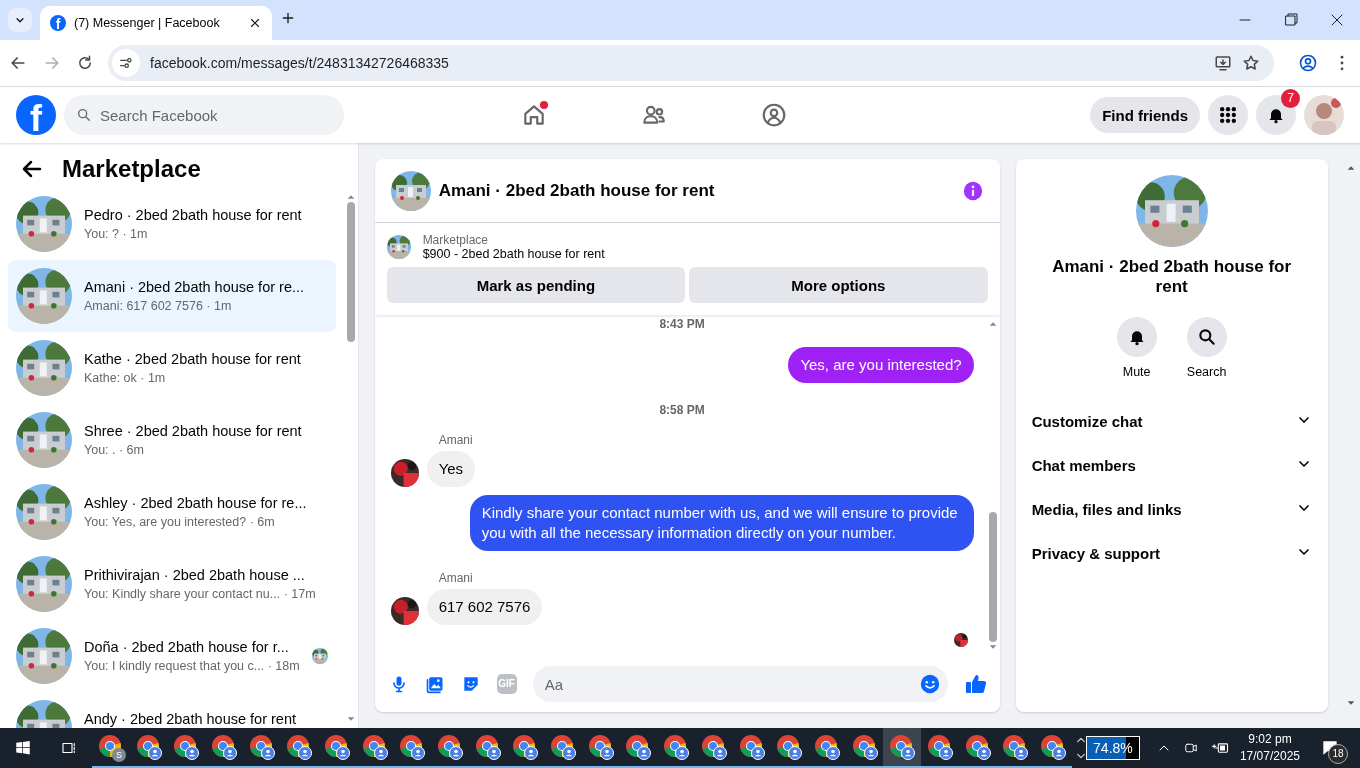  What do you see at coordinates (147, 23) in the screenshot?
I see `tab-title: (7) Messenger | Facebook` at bounding box center [147, 23].